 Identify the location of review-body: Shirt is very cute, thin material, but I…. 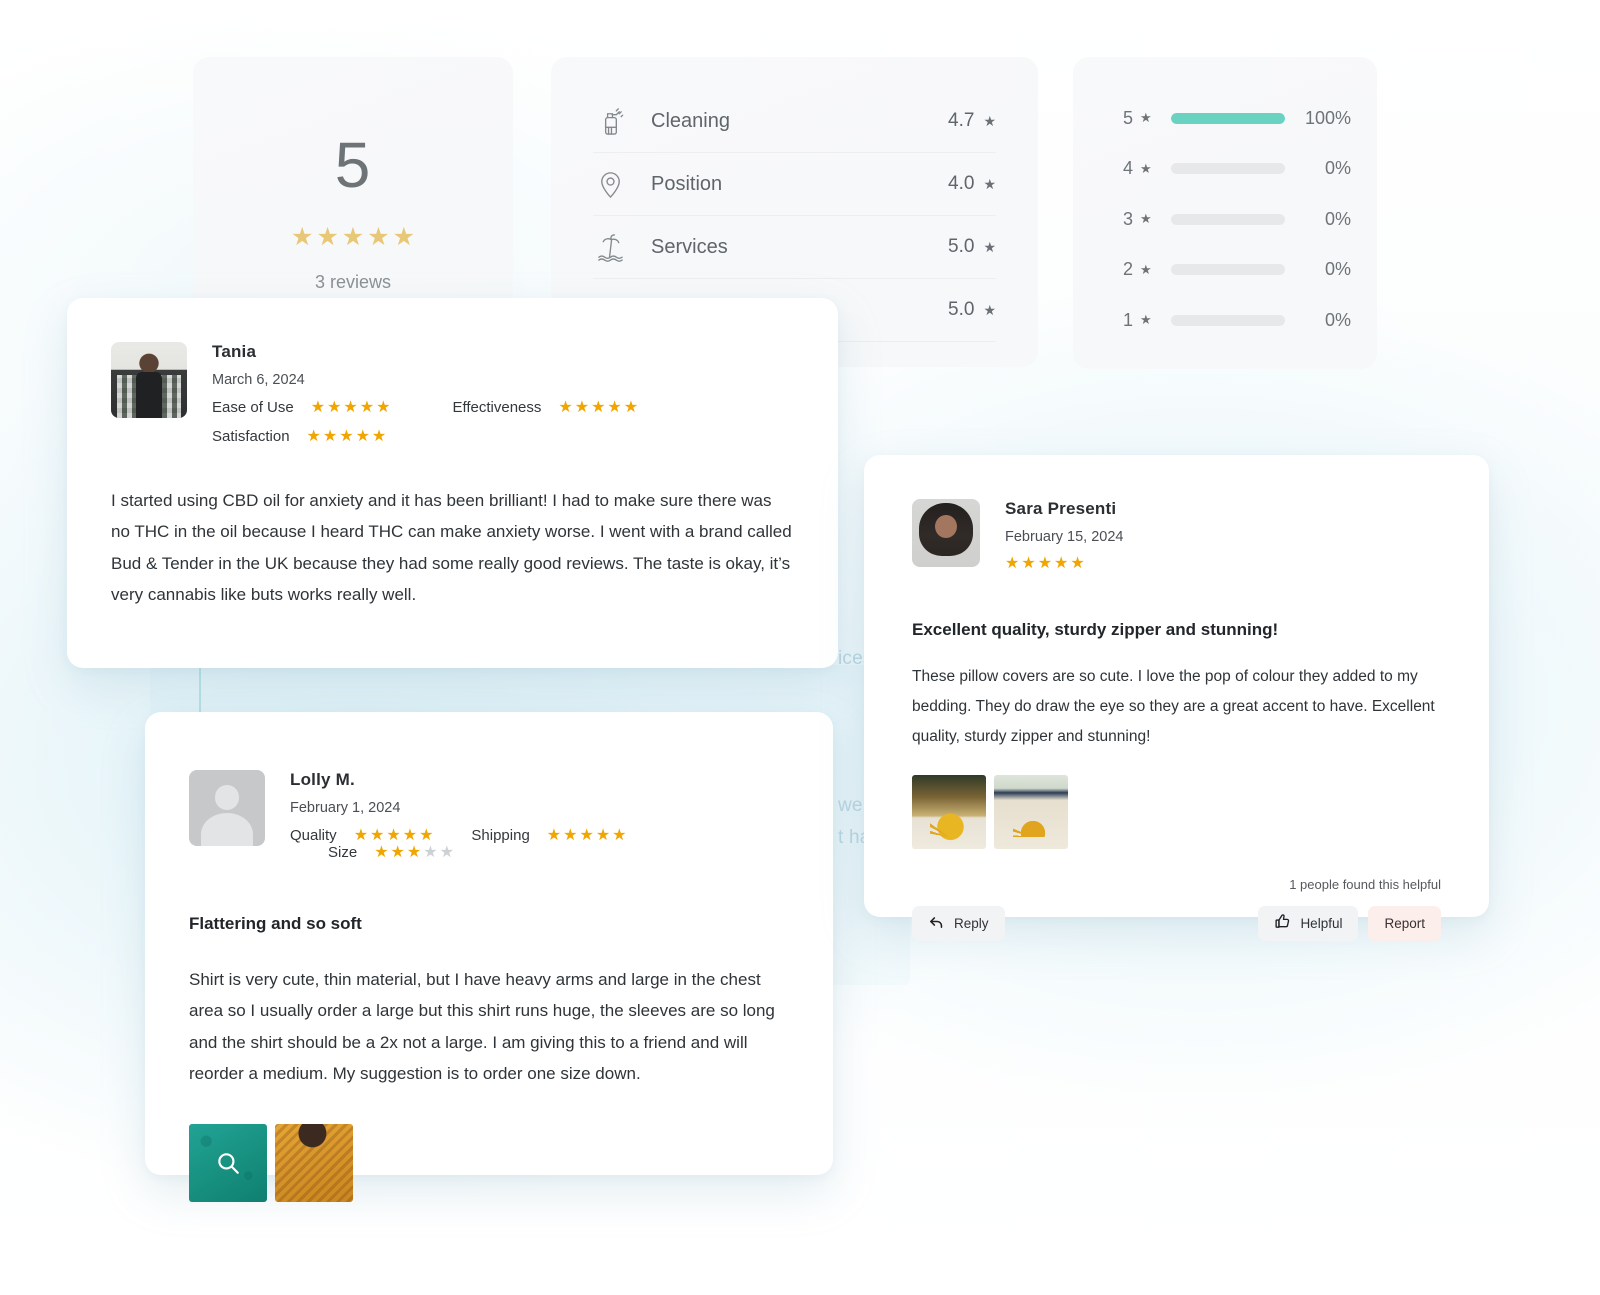
(482, 1027).